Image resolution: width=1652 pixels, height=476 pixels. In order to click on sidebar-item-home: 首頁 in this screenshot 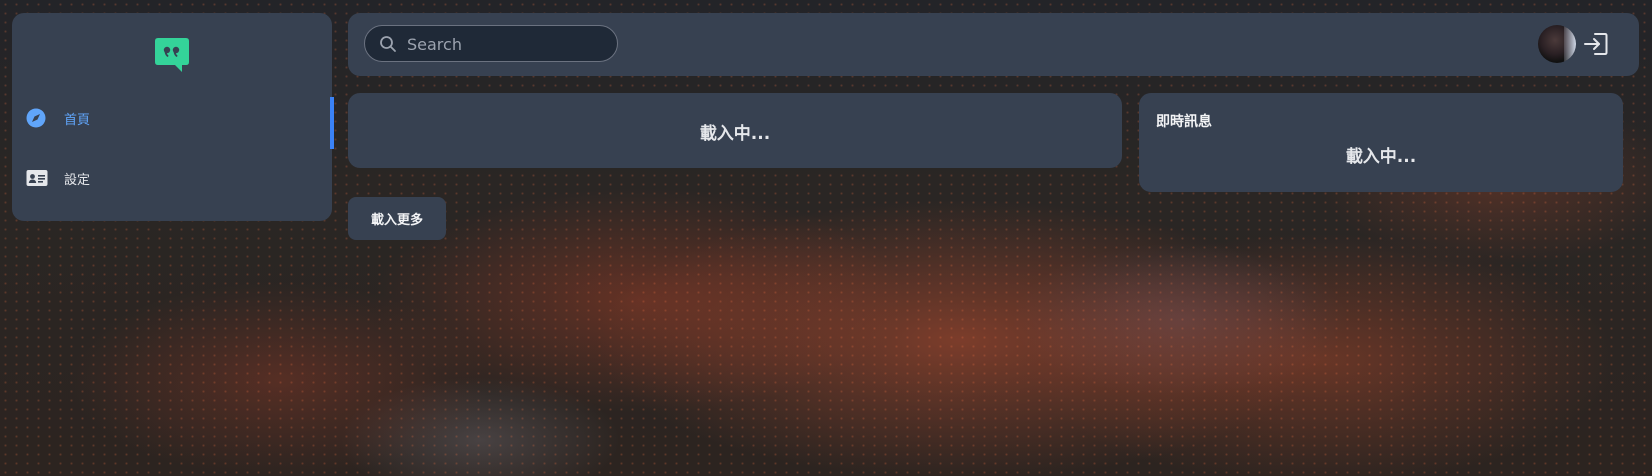, I will do `click(173, 121)`.